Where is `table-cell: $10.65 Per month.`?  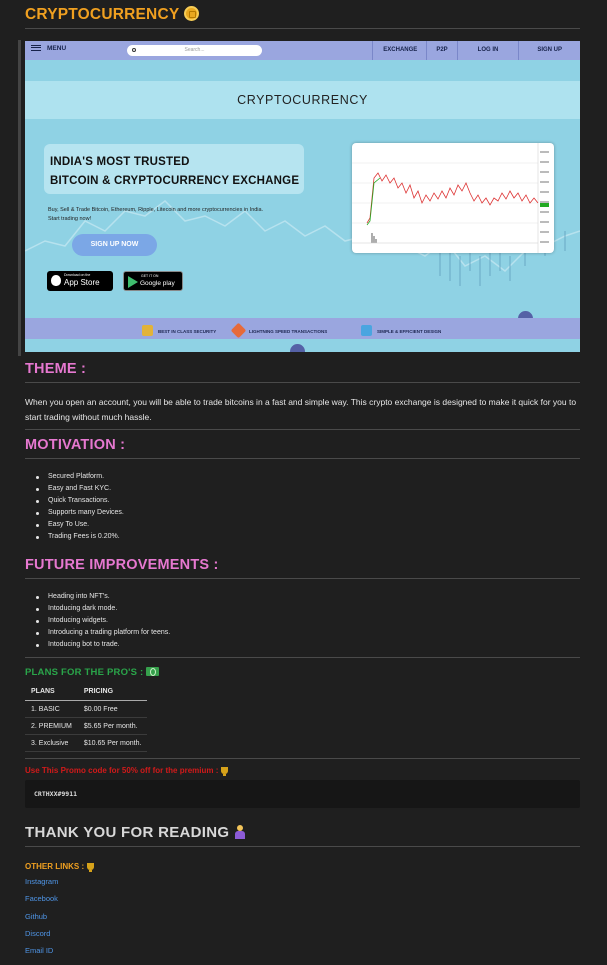 table-cell: $10.65 Per month. is located at coordinates (112, 743).